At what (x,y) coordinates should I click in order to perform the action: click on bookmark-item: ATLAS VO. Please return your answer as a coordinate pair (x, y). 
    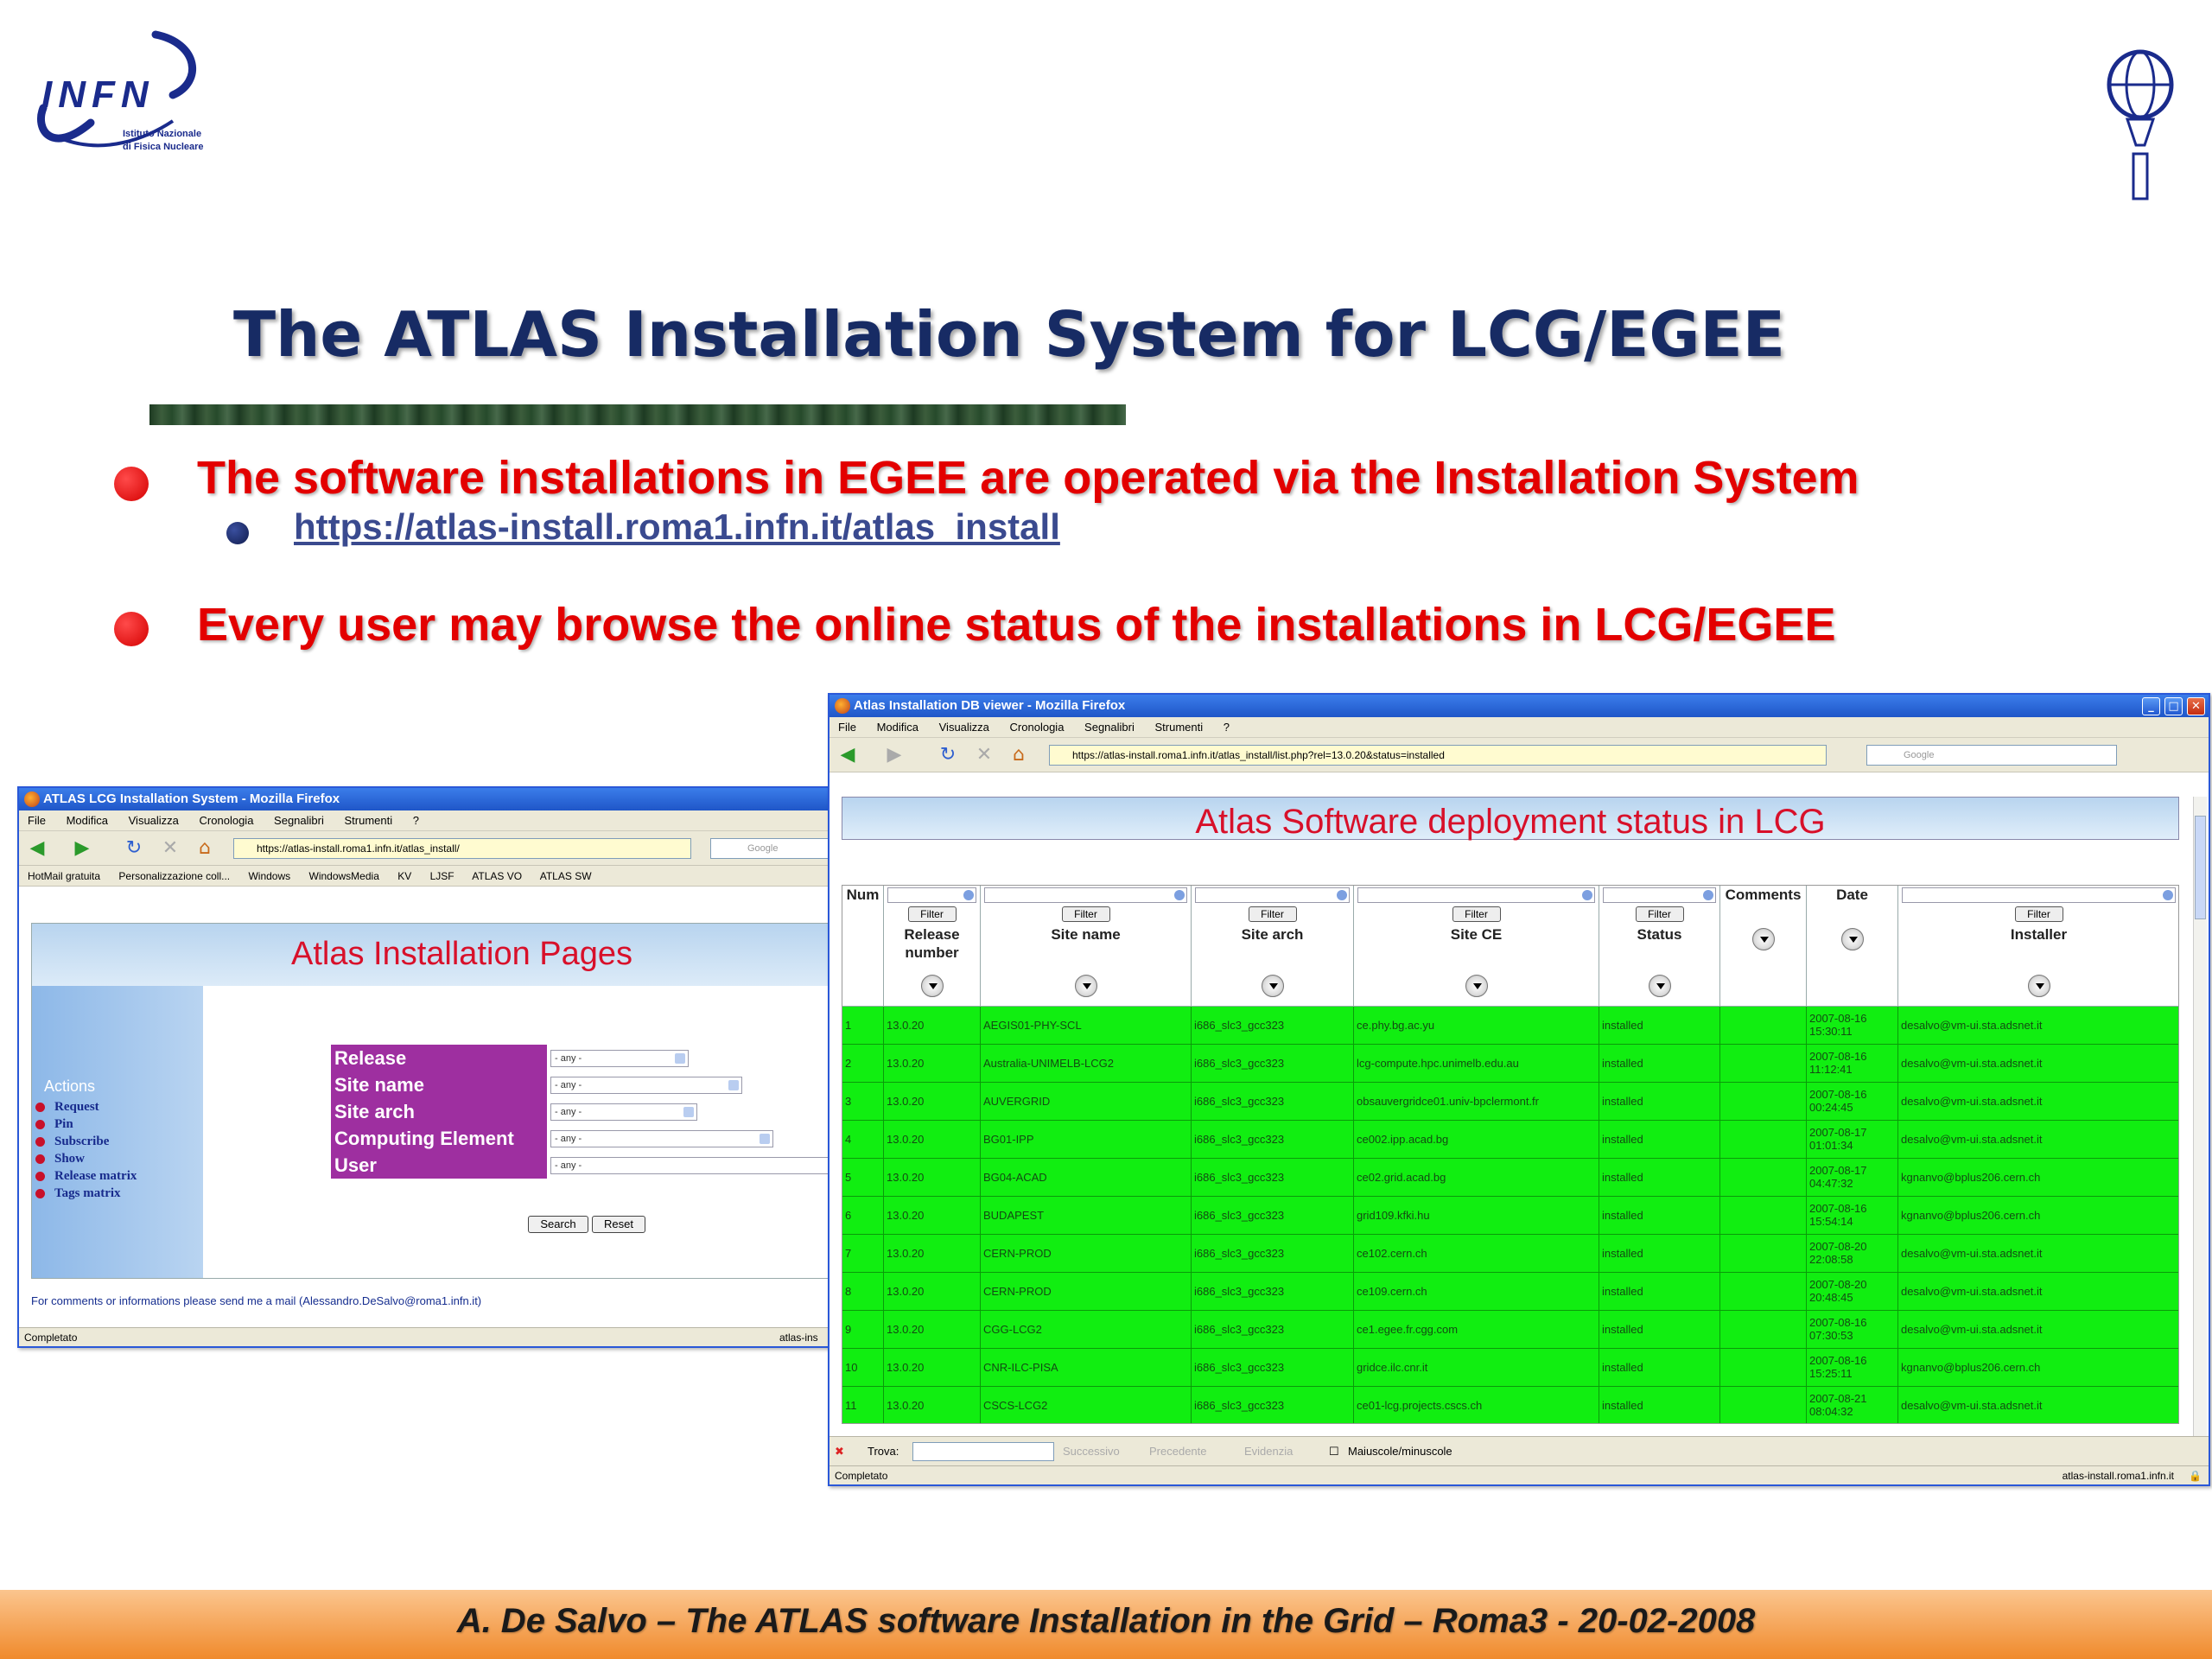
    Looking at the image, I should click on (497, 876).